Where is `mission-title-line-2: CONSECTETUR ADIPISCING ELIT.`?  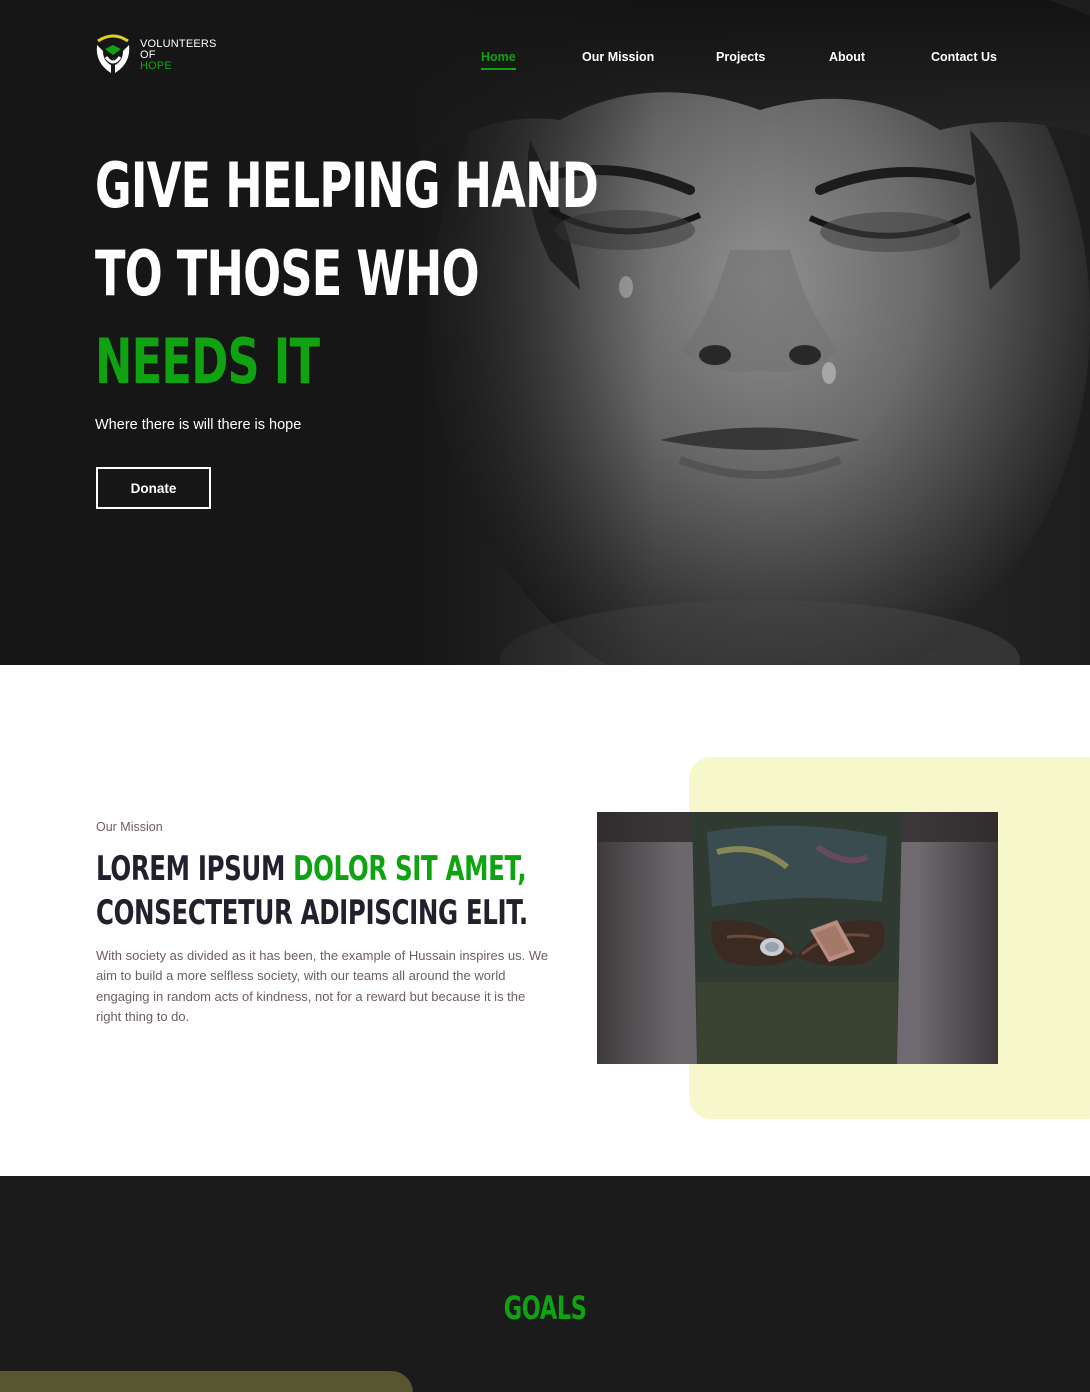
mission-title-line-2: CONSECTETUR ADIPISCING ELIT. is located at coordinates (312, 913).